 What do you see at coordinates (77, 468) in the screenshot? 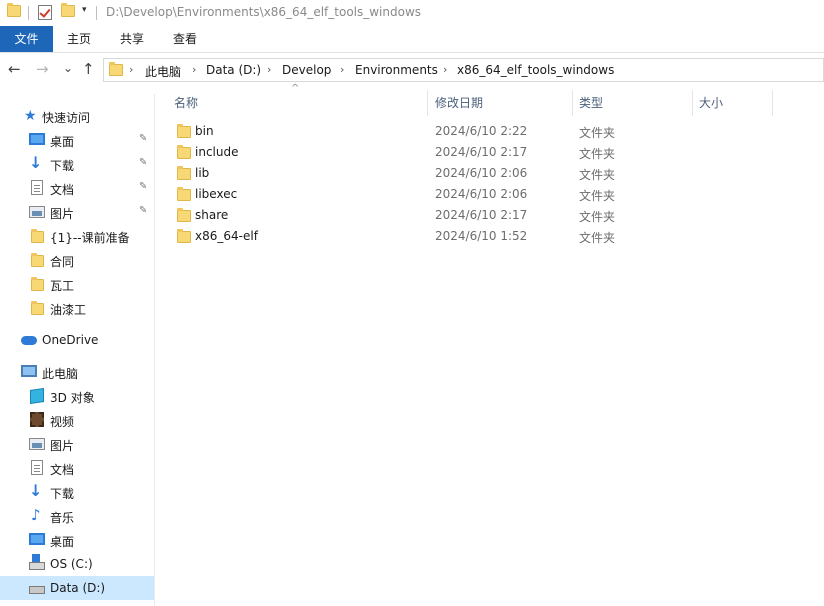
I see `sidebar-item-documents-pc: 文档` at bounding box center [77, 468].